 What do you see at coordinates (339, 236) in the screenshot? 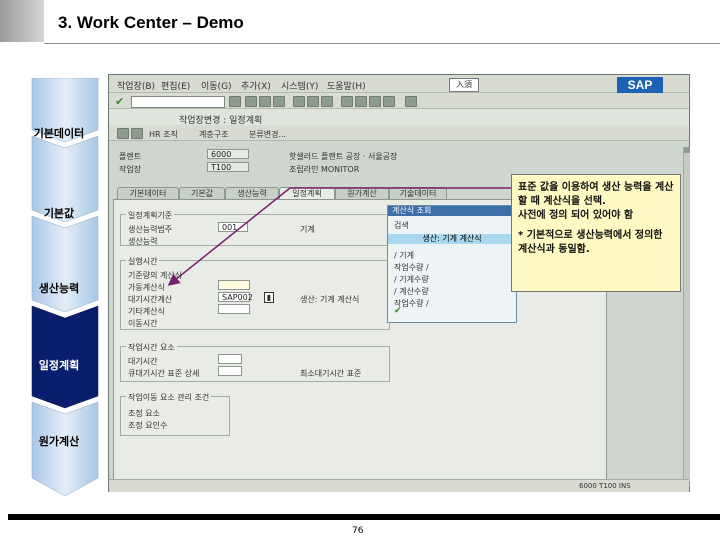
I see `annotation-overlay` at bounding box center [339, 236].